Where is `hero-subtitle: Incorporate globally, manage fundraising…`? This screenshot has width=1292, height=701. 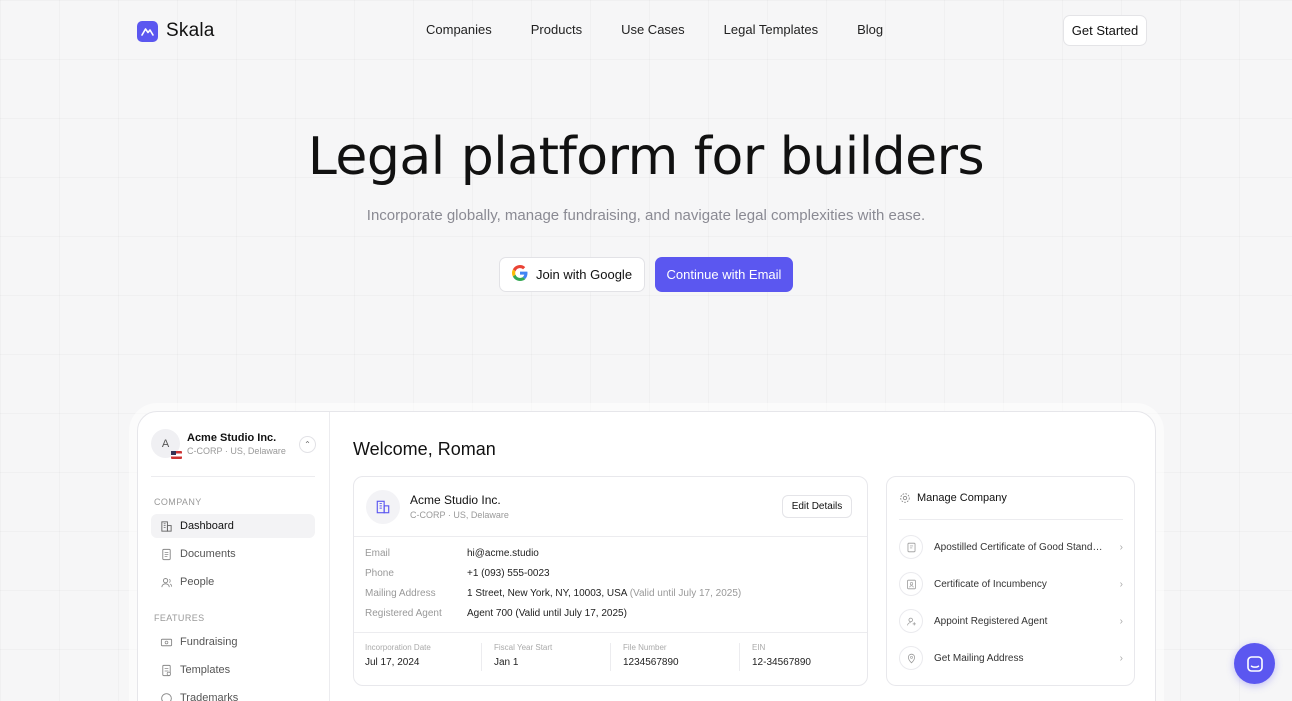
hero-subtitle: Incorporate globally, manage fundraising… is located at coordinates (646, 215).